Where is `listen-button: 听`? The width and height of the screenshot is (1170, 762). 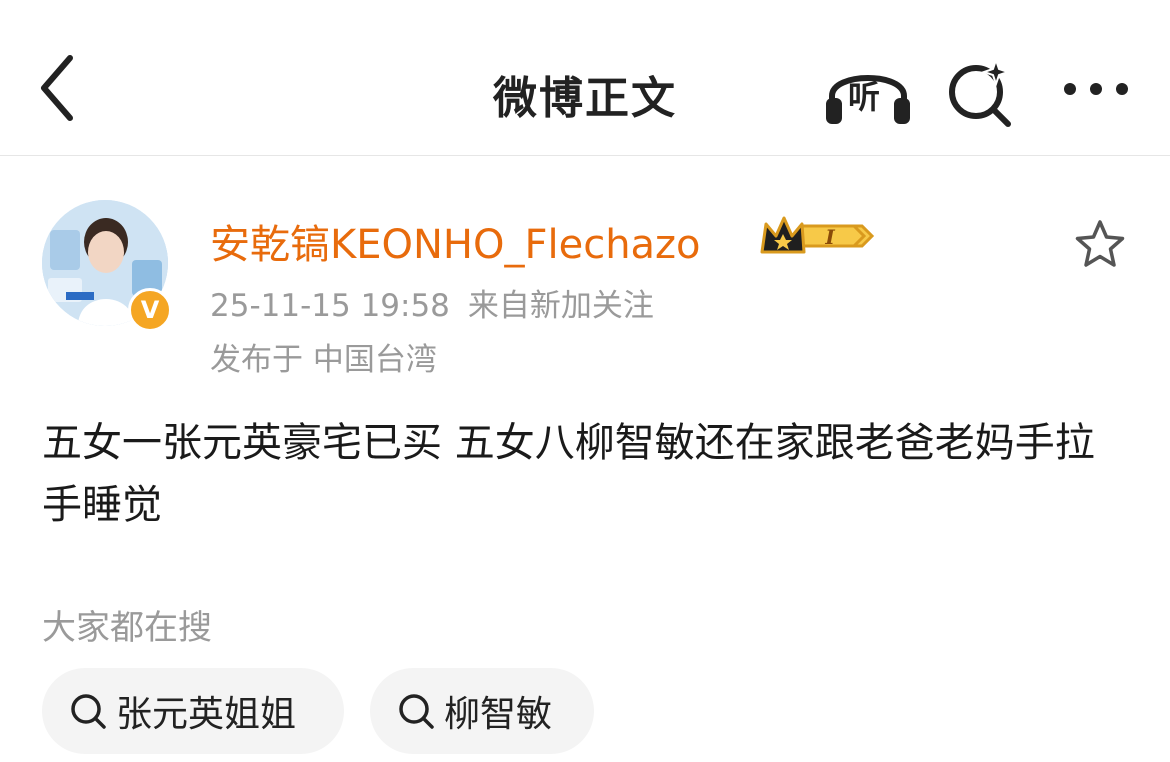 listen-button: 听 is located at coordinates (868, 92).